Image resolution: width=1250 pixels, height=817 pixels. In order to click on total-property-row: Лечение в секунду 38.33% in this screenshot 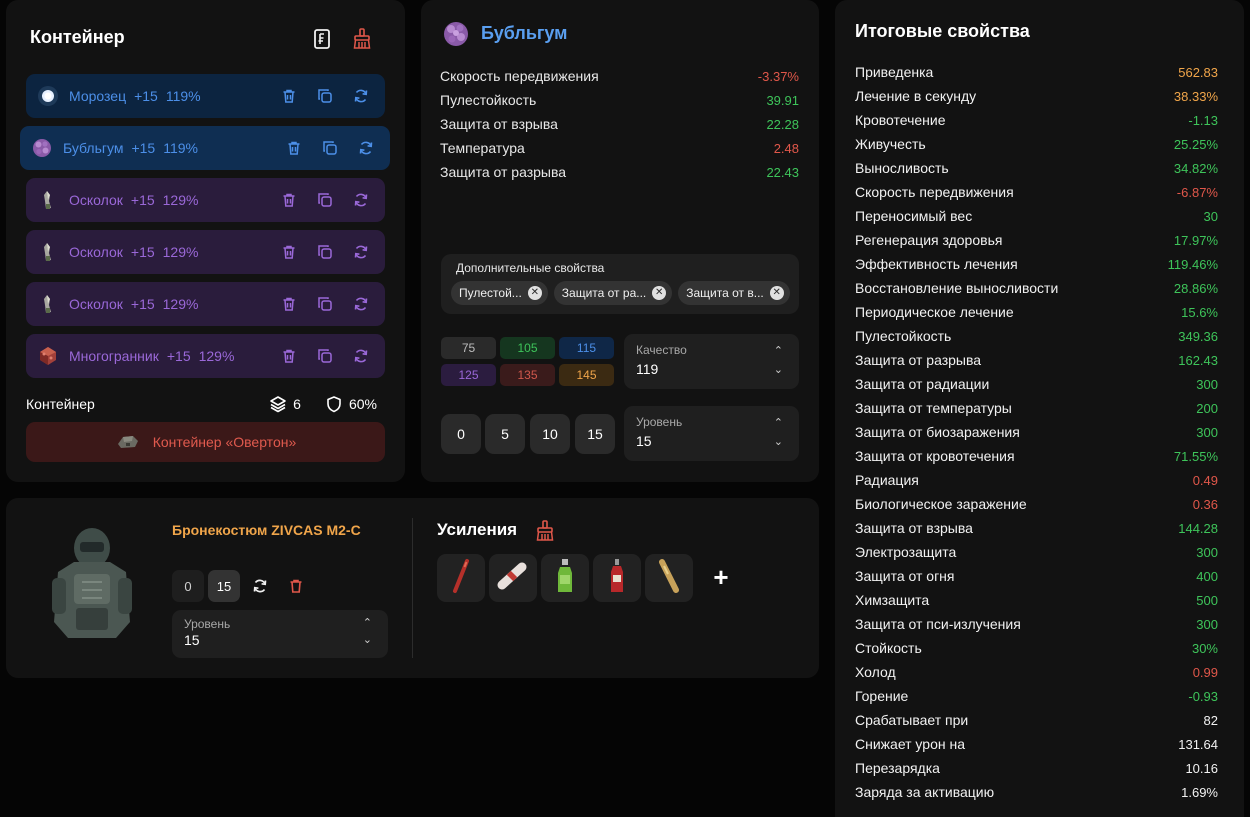, I will do `click(1036, 96)`.